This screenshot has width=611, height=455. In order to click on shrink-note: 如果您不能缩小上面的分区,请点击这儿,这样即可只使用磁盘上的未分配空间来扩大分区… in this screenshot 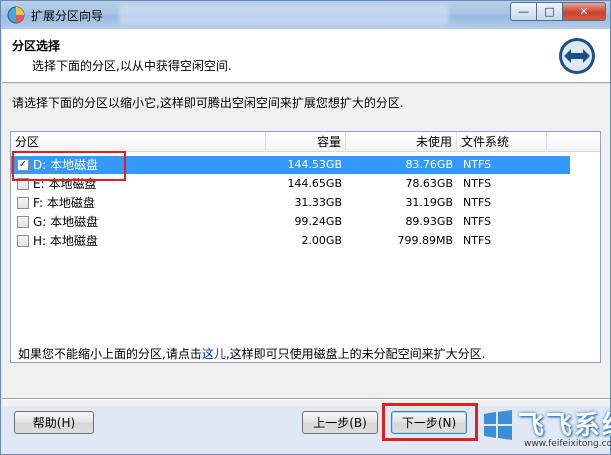, I will do `click(251, 353)`.